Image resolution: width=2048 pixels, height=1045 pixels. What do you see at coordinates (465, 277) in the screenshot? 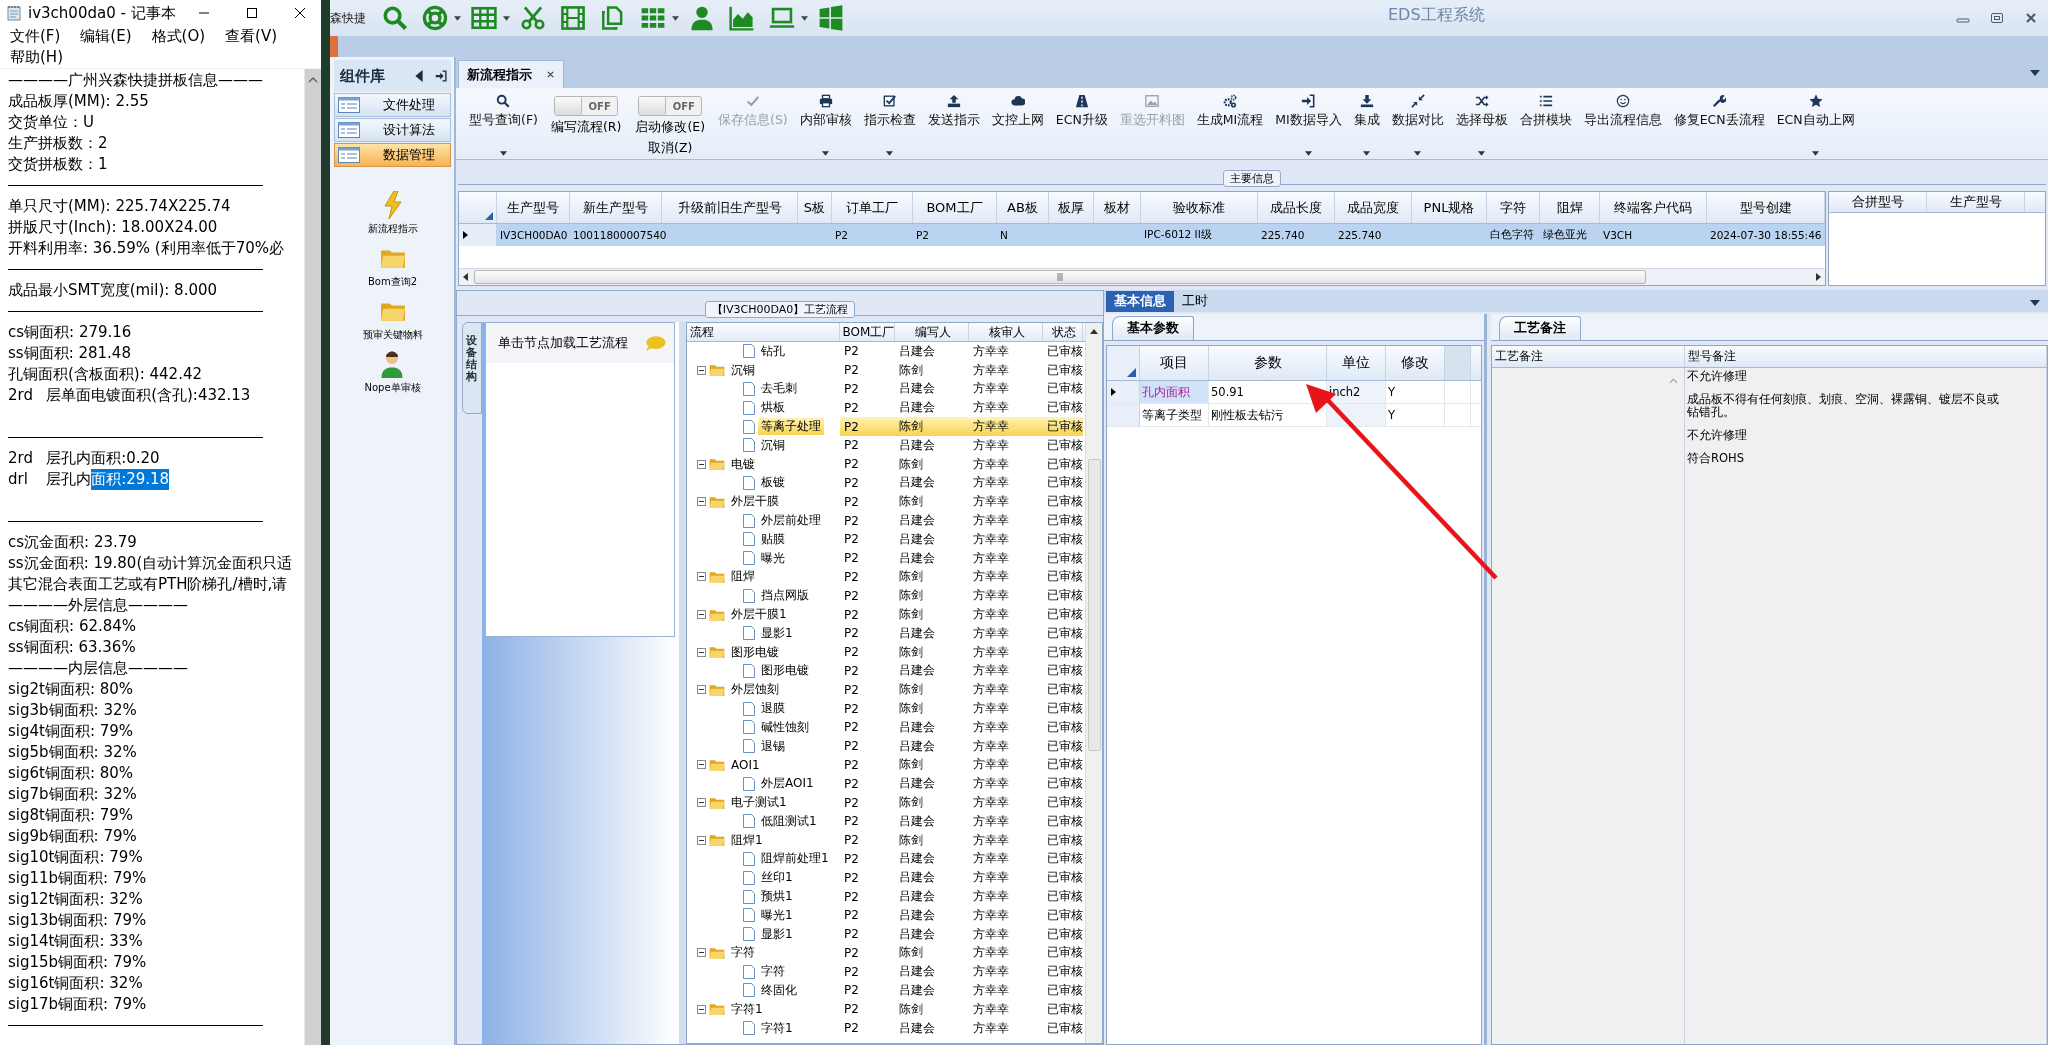
I see `scroll-left-icon` at bounding box center [465, 277].